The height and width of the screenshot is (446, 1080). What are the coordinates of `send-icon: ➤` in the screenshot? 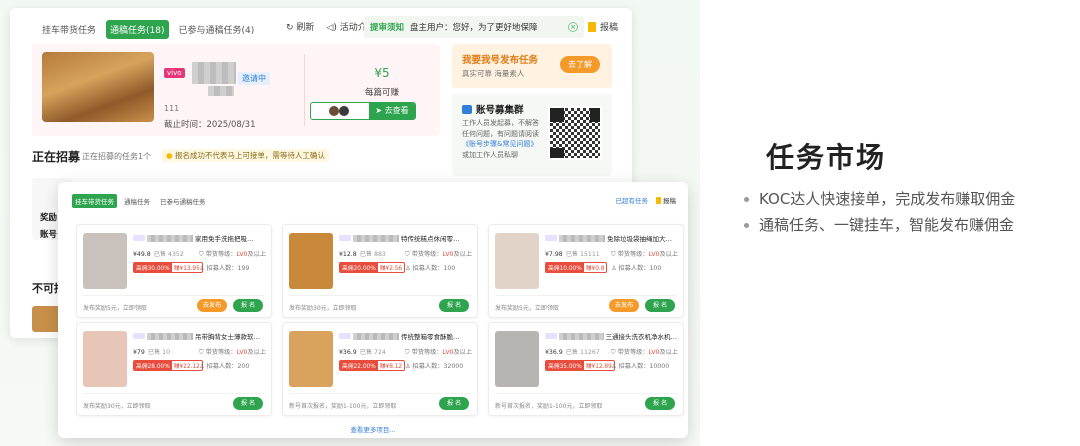 It's located at (380, 110).